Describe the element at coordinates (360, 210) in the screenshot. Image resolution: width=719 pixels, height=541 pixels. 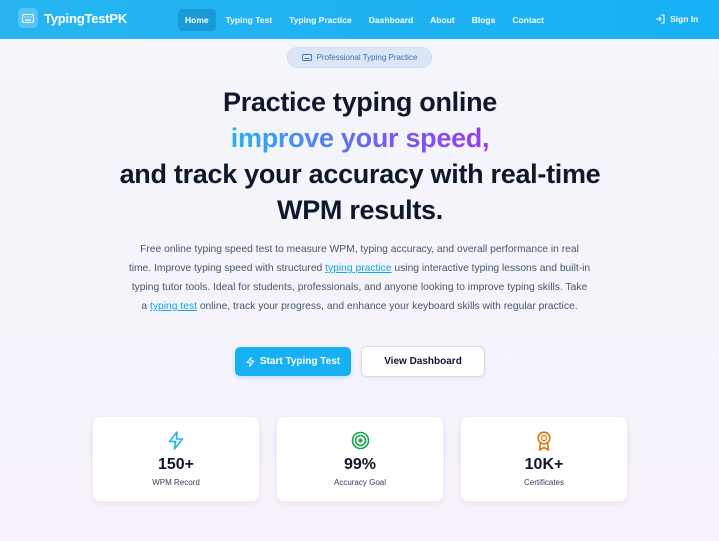
I see `hero-line-4: WPM results.` at that location.